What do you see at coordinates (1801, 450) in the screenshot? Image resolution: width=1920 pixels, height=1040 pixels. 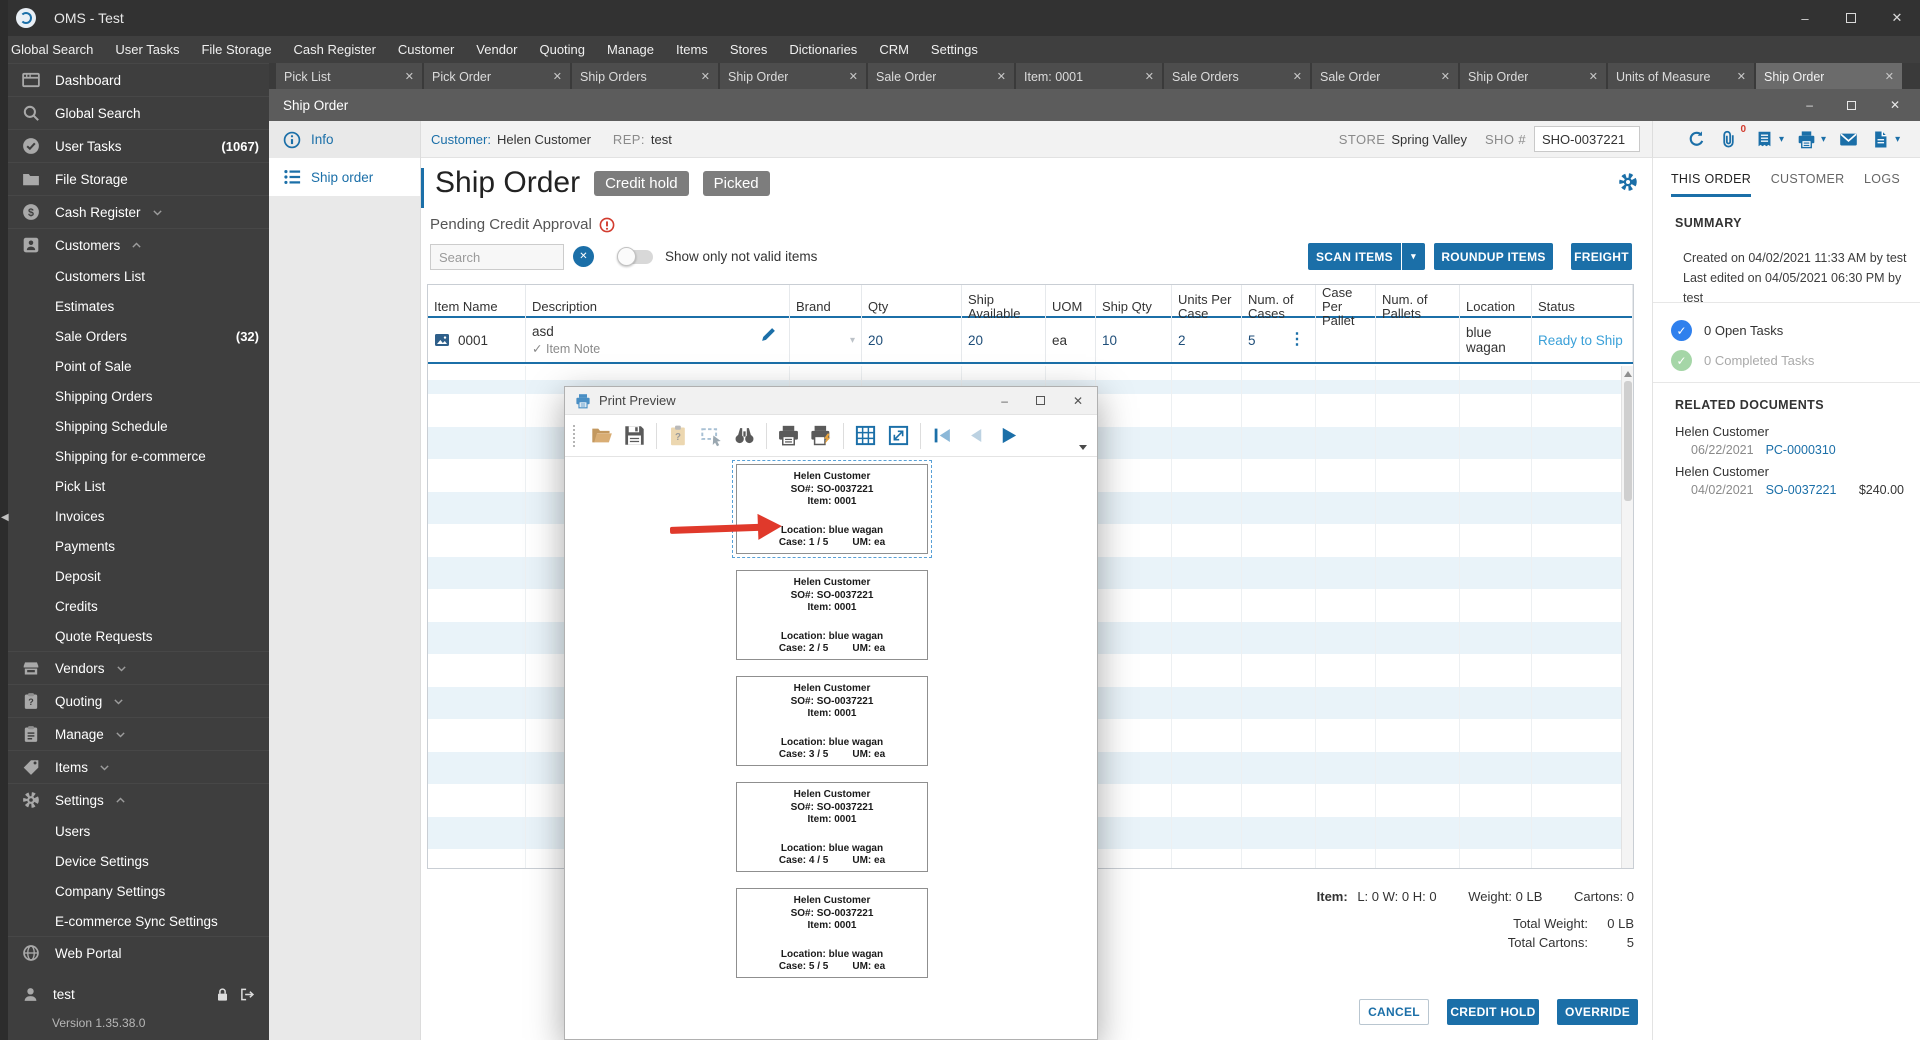 I see `related-document-link: PC-0000310` at bounding box center [1801, 450].